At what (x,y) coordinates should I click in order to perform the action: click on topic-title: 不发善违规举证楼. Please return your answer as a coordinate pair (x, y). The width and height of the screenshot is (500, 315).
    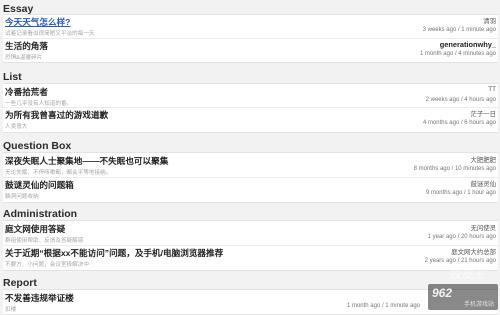
    Looking at the image, I should click on (39, 298).